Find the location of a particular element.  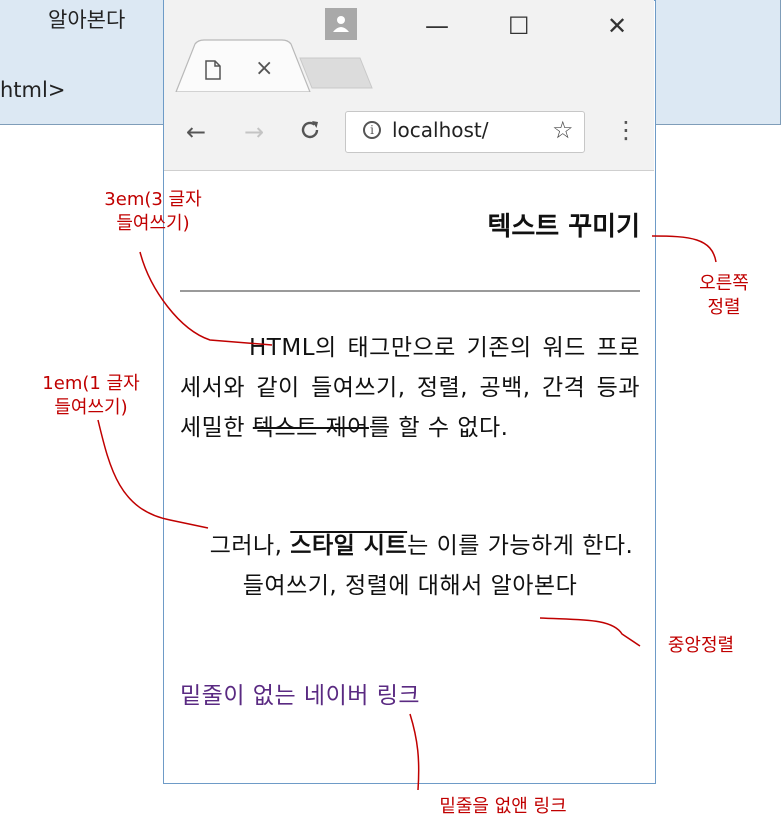

annotation-no-underline-link: 밑줄을 없앤 링크 is located at coordinates (503, 806).